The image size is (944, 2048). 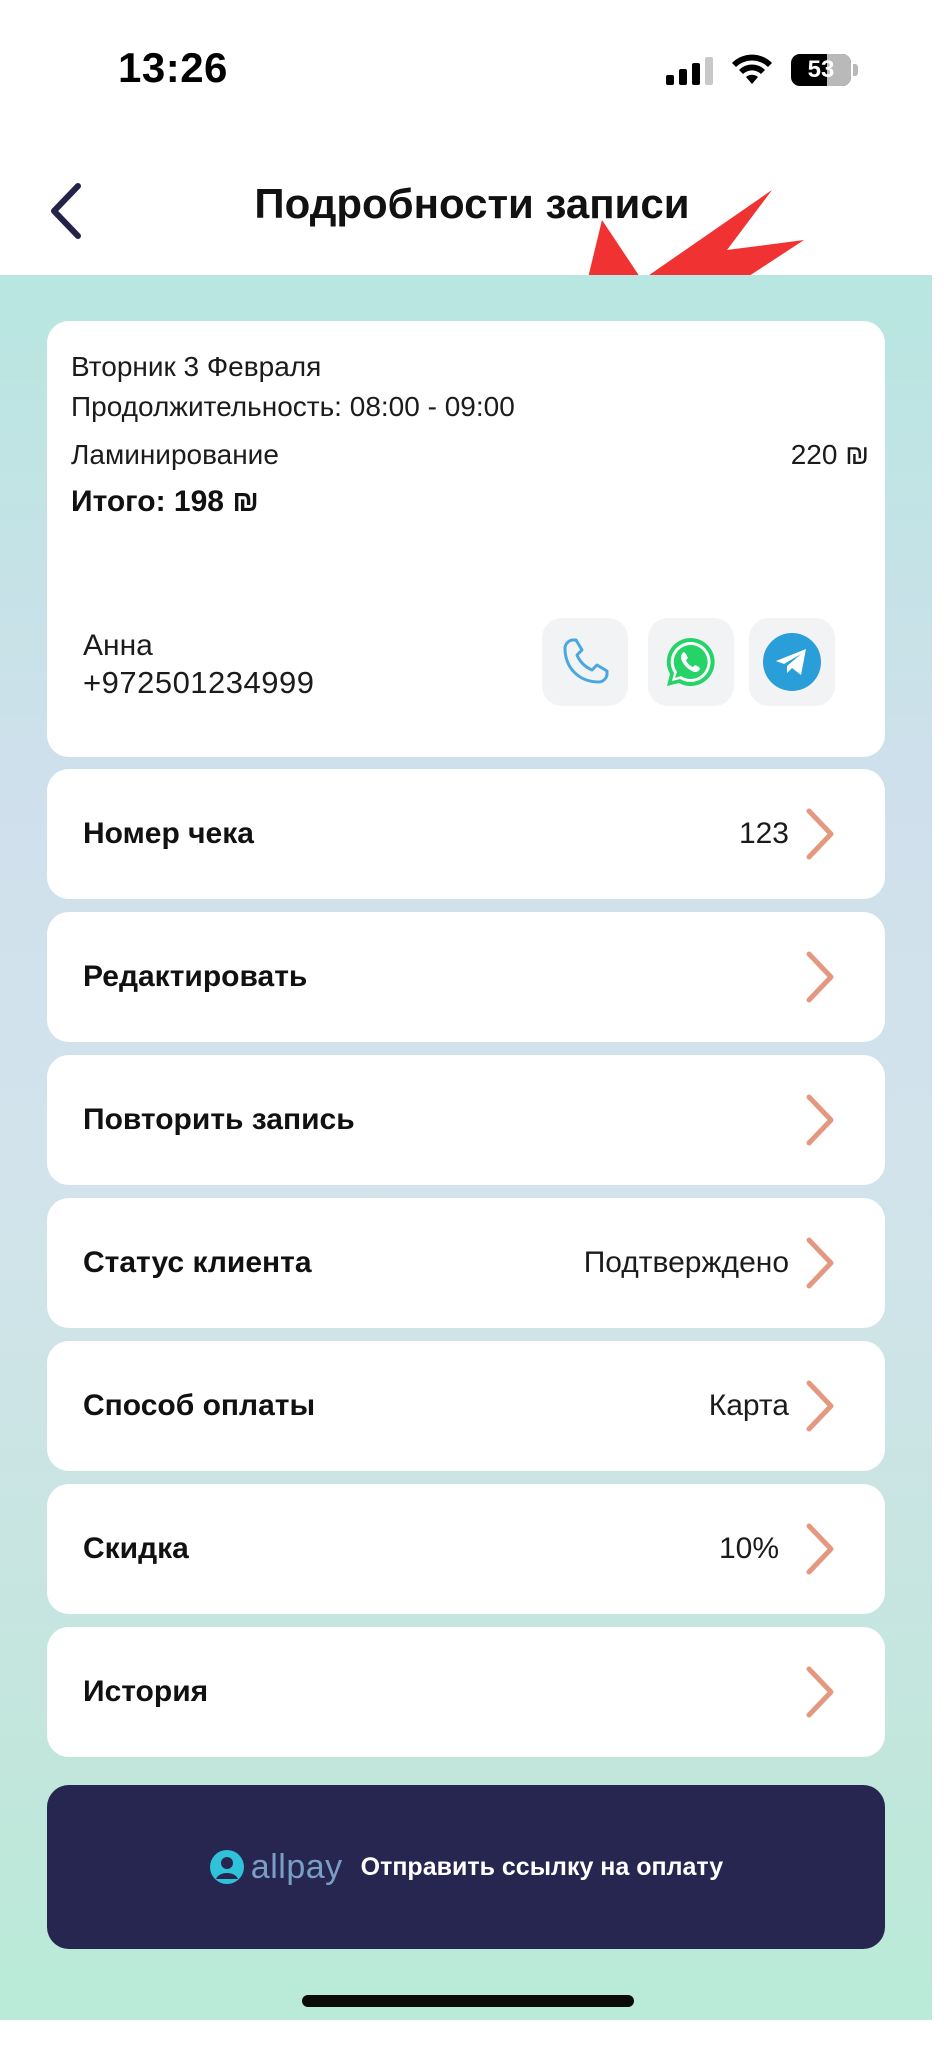 What do you see at coordinates (686, 1262) in the screenshot?
I see `row-value: Подтверждено` at bounding box center [686, 1262].